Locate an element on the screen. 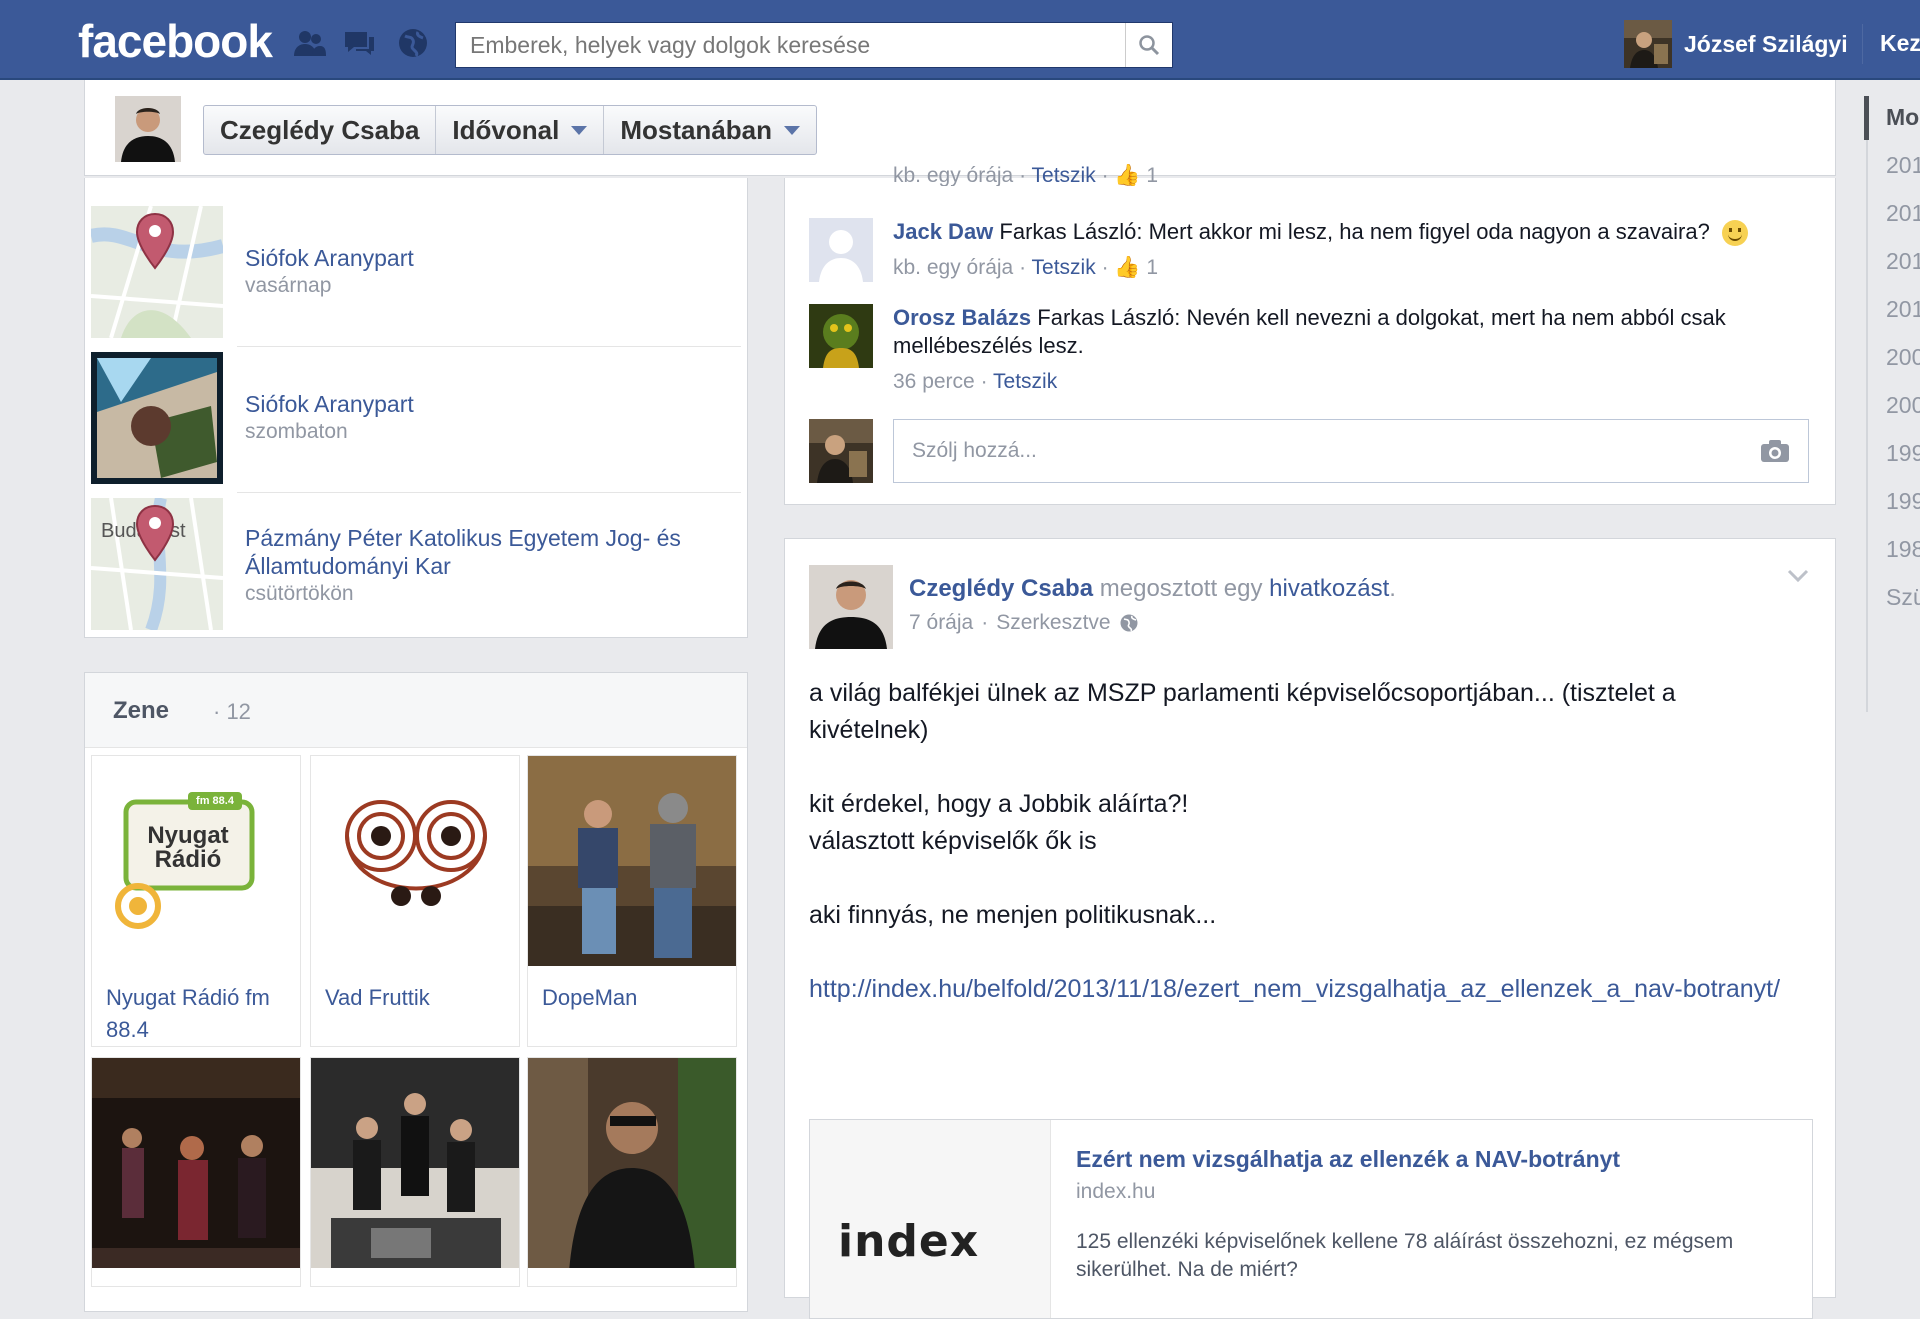  year-item-recent: Mo is located at coordinates (1902, 117).